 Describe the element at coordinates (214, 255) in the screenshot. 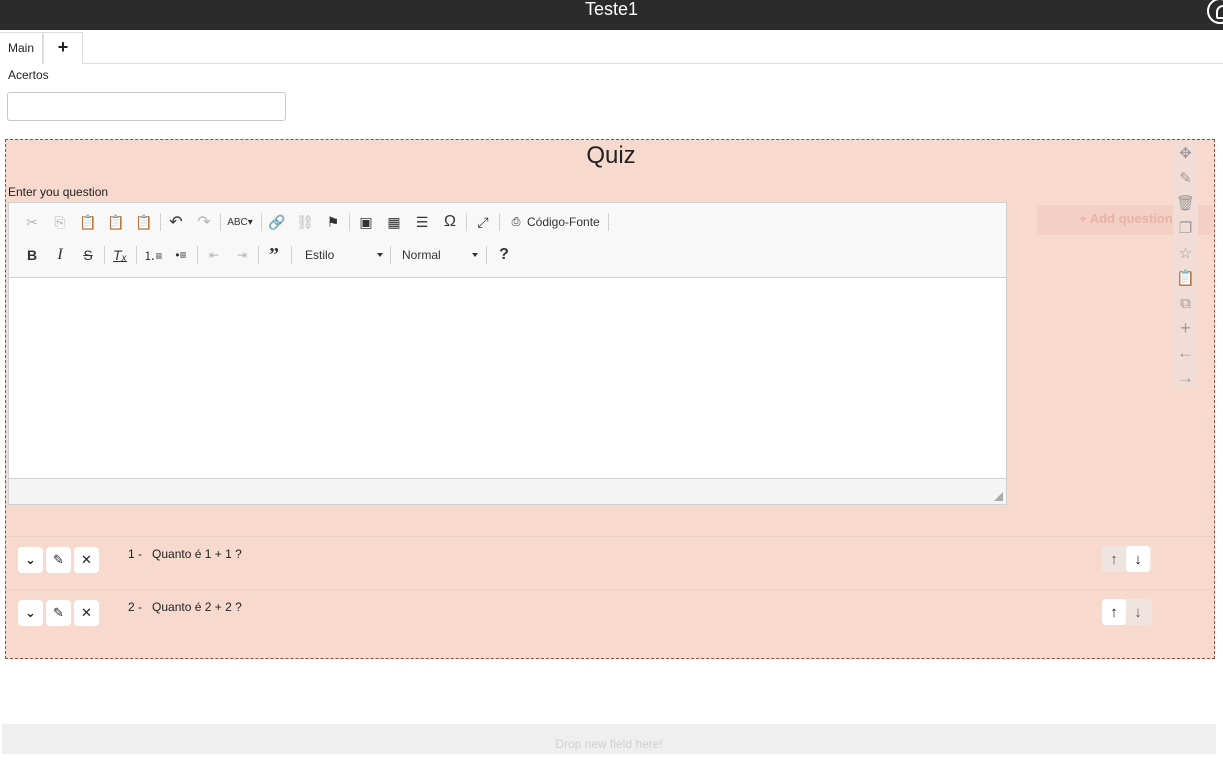

I see `outdent-icon: ⇤` at that location.